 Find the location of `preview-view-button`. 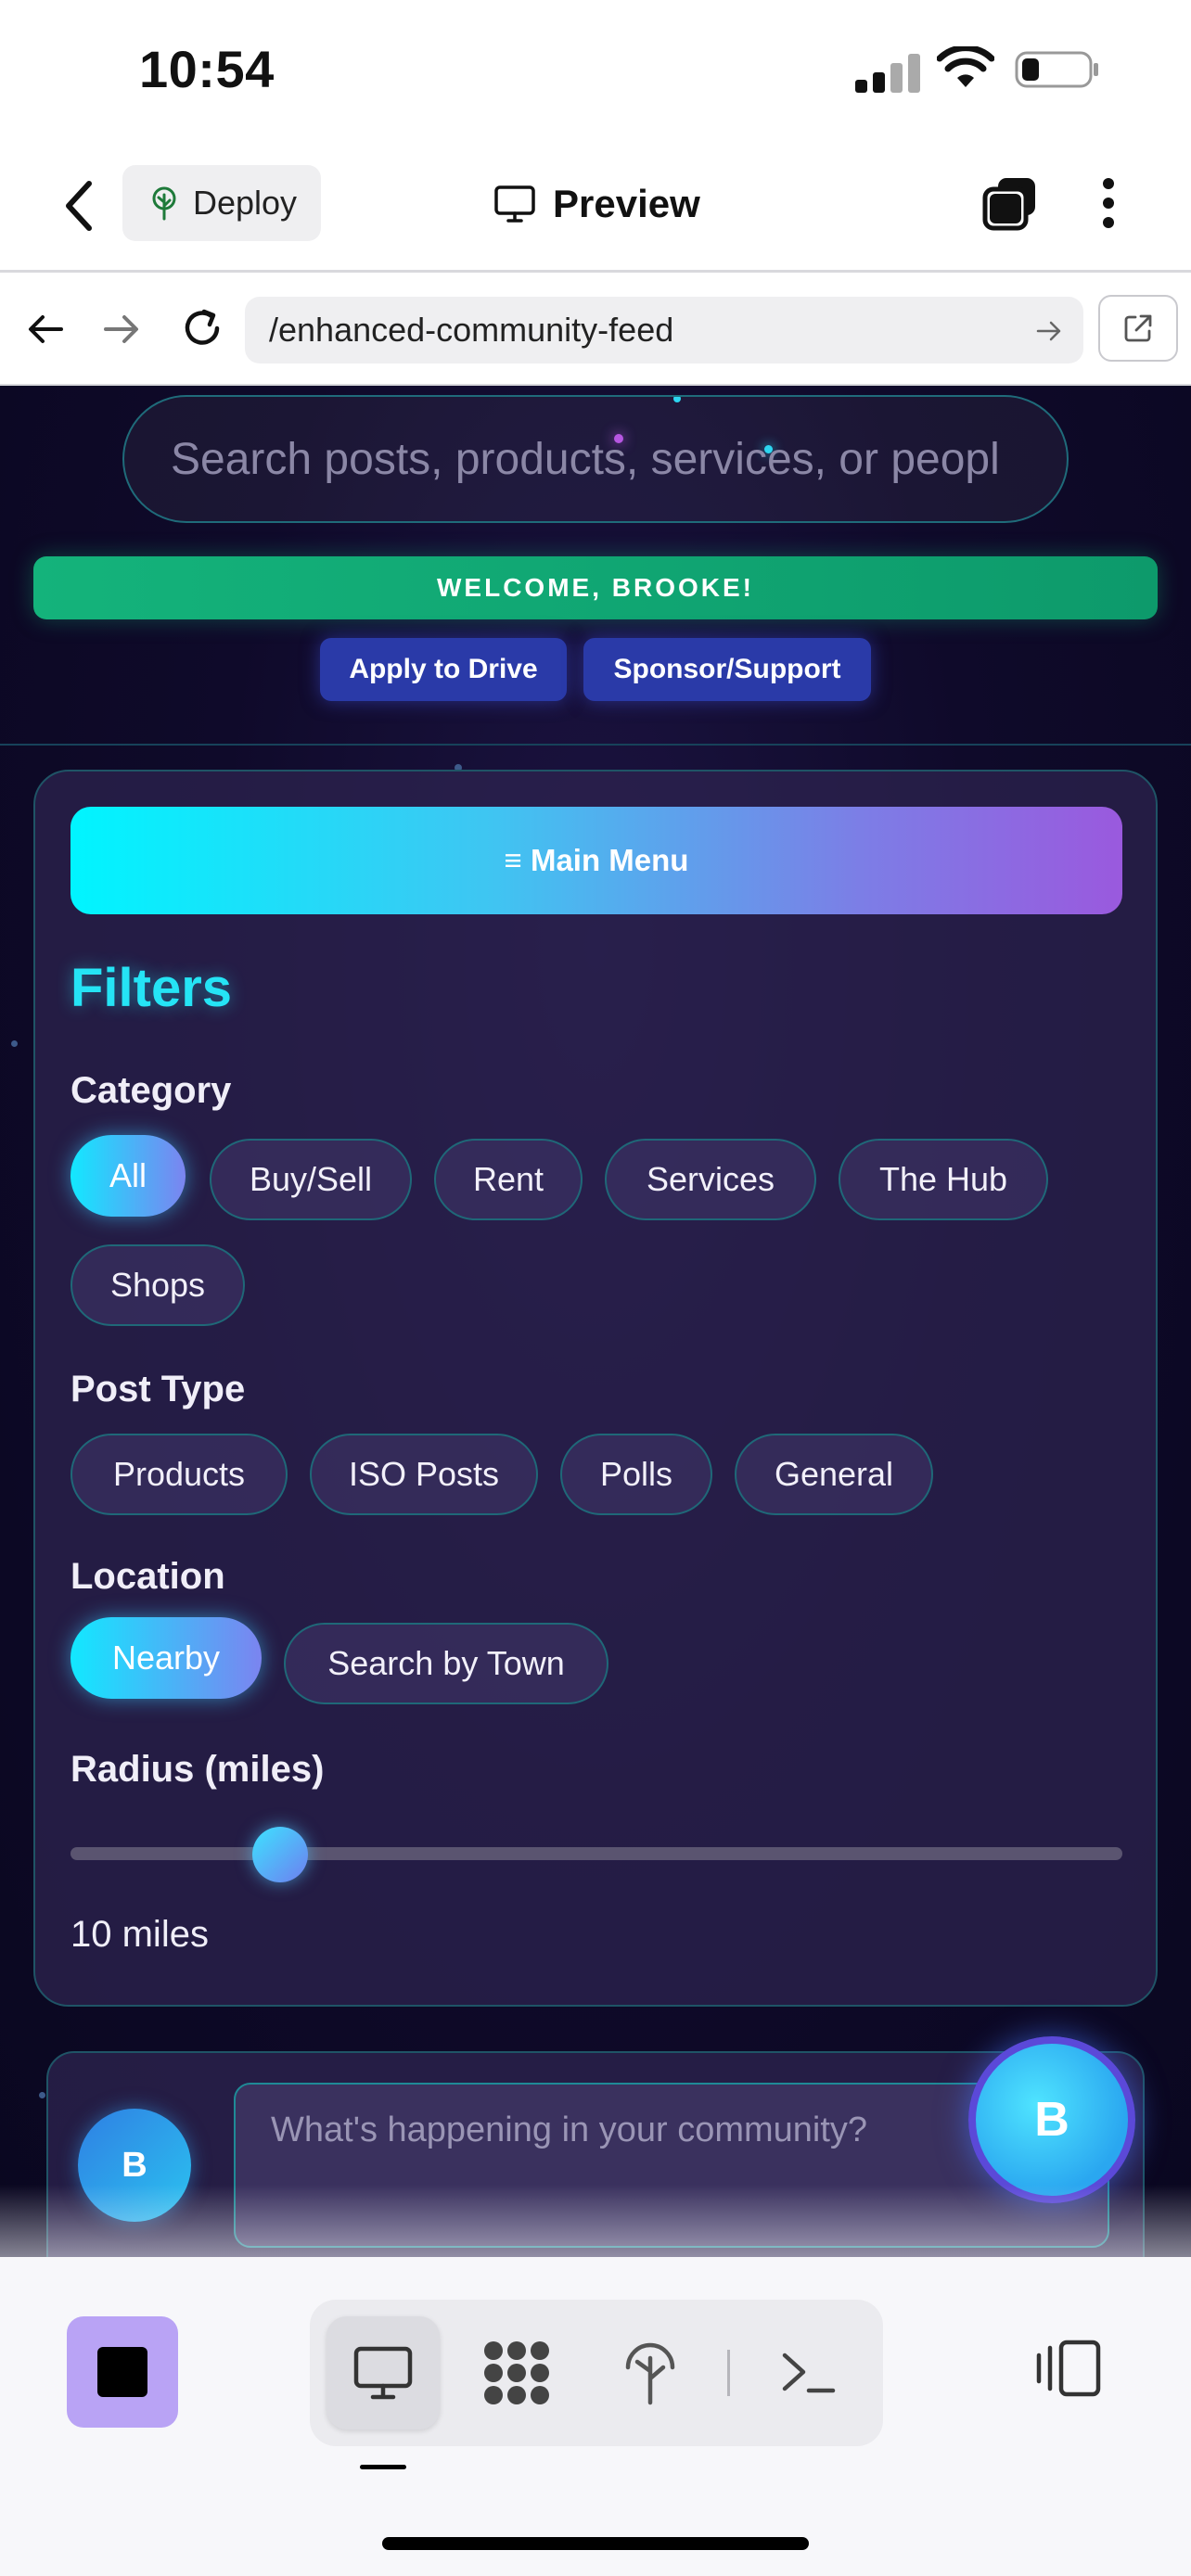

preview-view-button is located at coordinates (383, 2372).